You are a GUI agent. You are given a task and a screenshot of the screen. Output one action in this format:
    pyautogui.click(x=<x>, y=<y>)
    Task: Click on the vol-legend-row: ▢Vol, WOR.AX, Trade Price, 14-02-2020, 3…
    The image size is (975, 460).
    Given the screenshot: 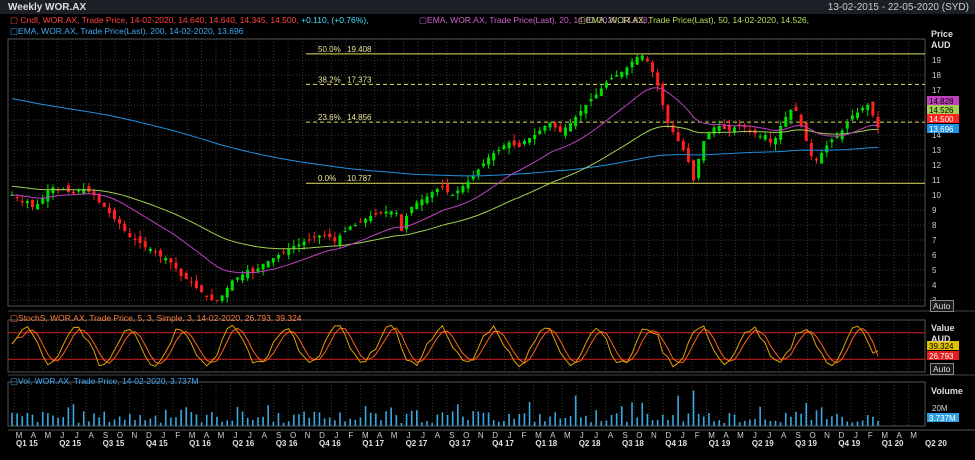 What is the action you would take?
    pyautogui.click(x=104, y=381)
    